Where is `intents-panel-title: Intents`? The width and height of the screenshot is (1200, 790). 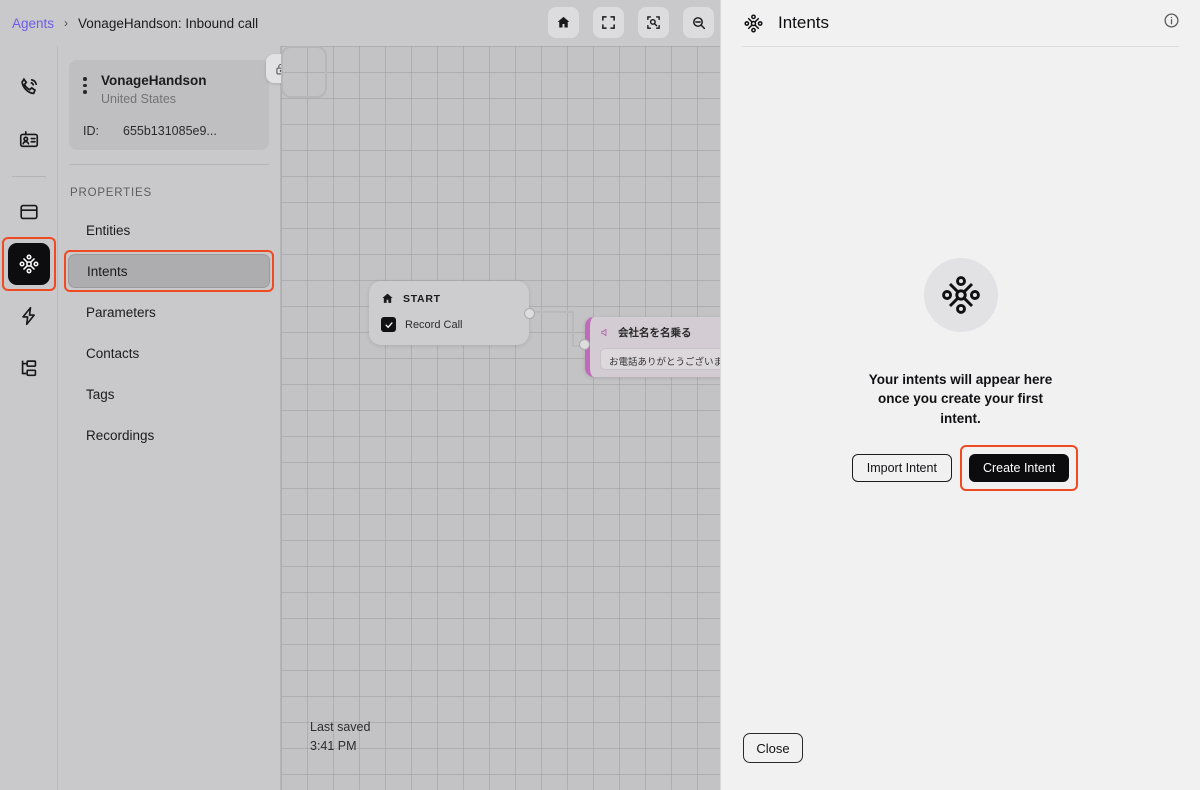 intents-panel-title: Intents is located at coordinates (804, 22).